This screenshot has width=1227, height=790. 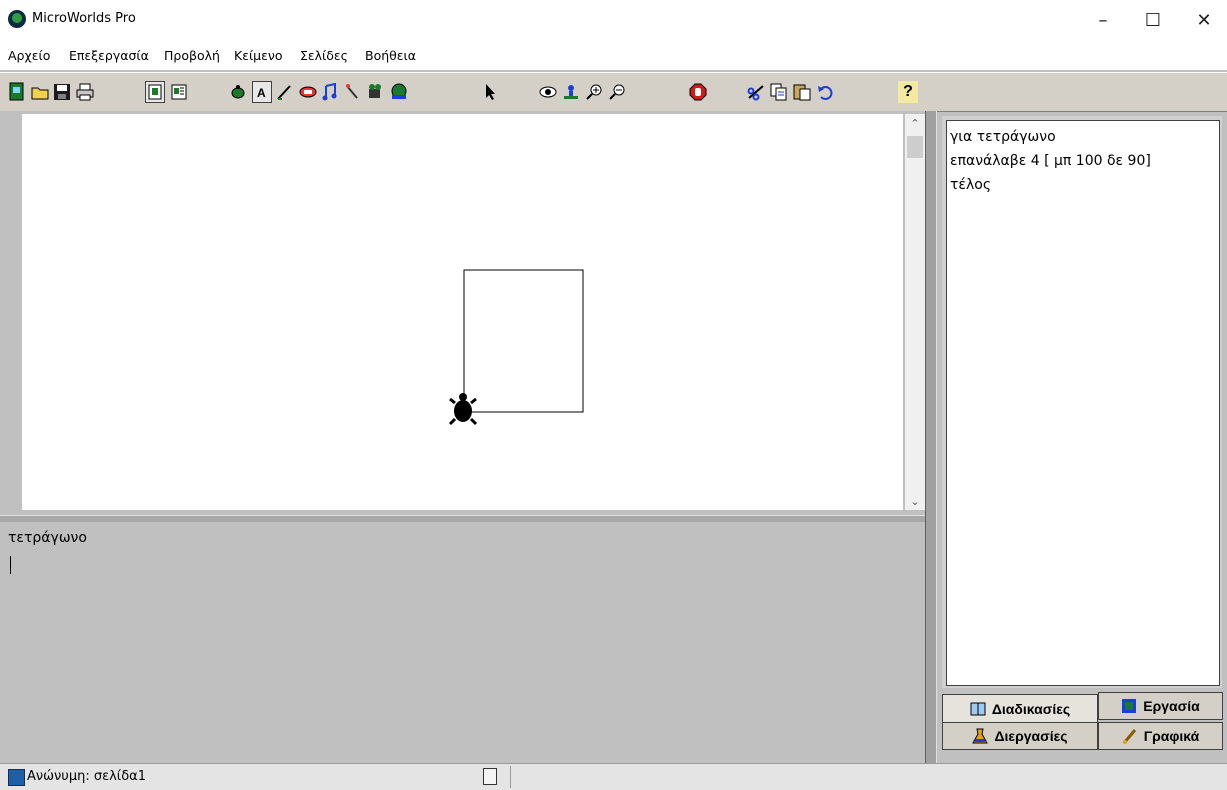 What do you see at coordinates (571, 92) in the screenshot?
I see `stamp-icon` at bounding box center [571, 92].